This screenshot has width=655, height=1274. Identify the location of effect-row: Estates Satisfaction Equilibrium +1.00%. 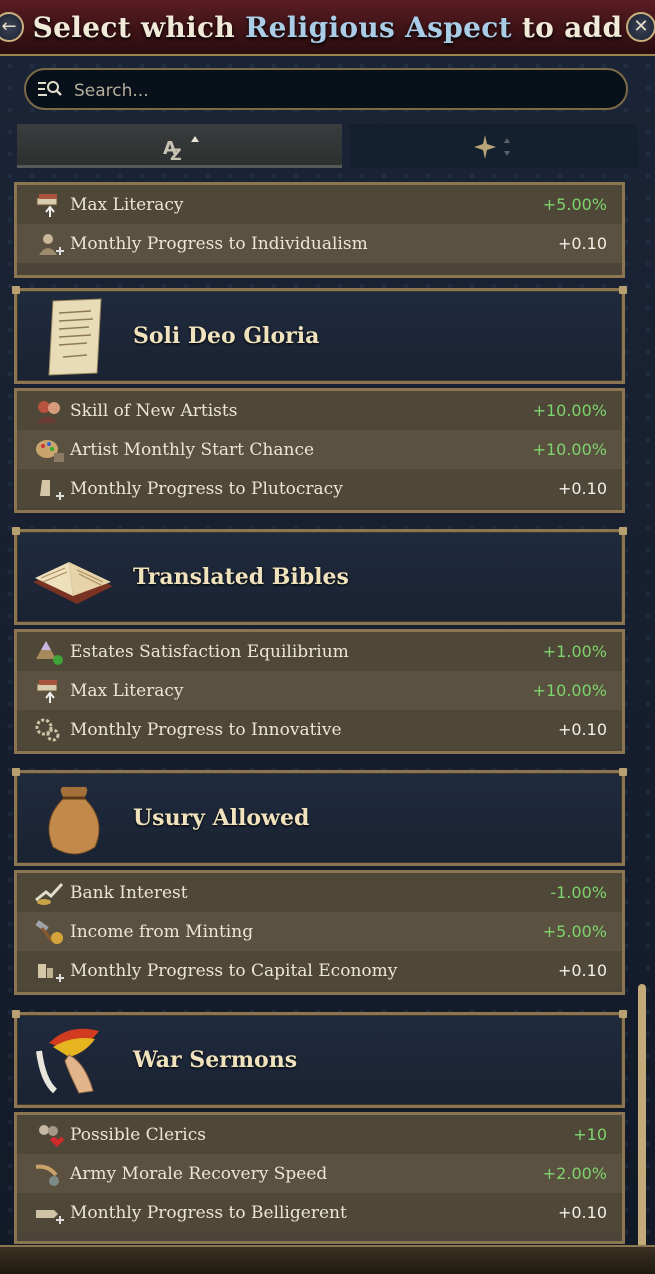
(319, 651).